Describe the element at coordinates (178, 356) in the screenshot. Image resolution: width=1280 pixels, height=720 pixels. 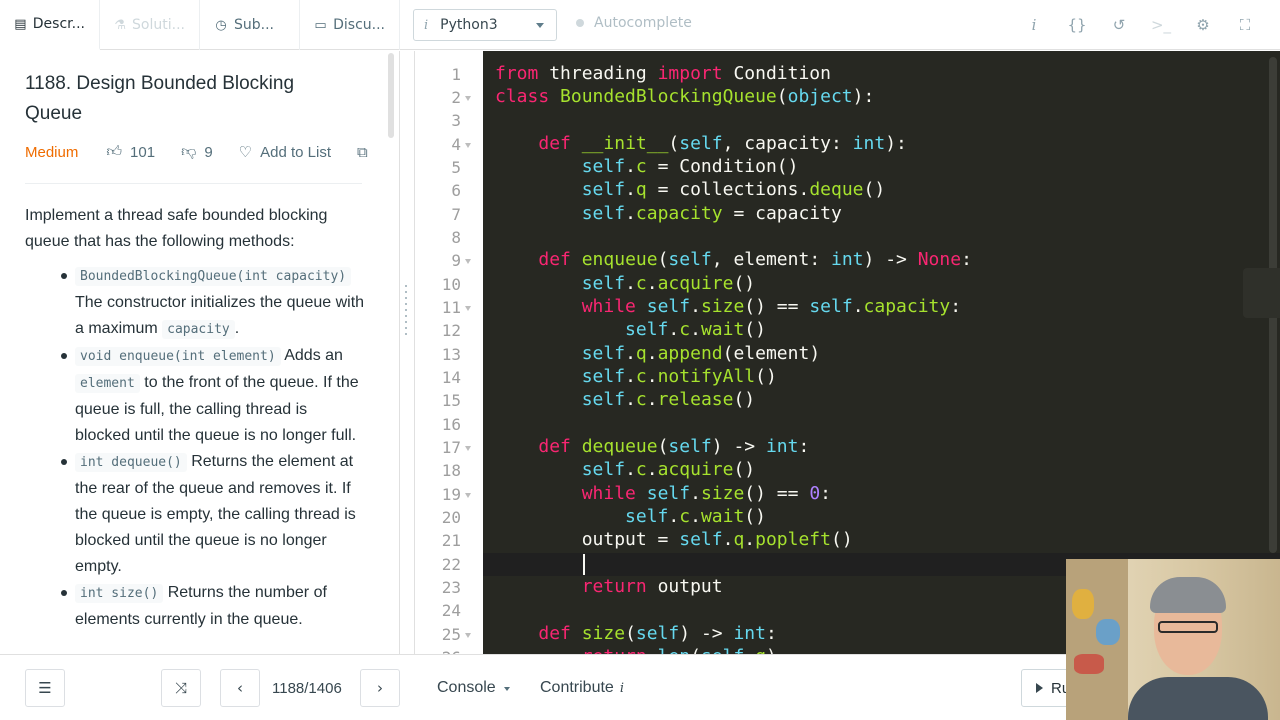
I see `inline-code: void enqueue(int element)` at that location.